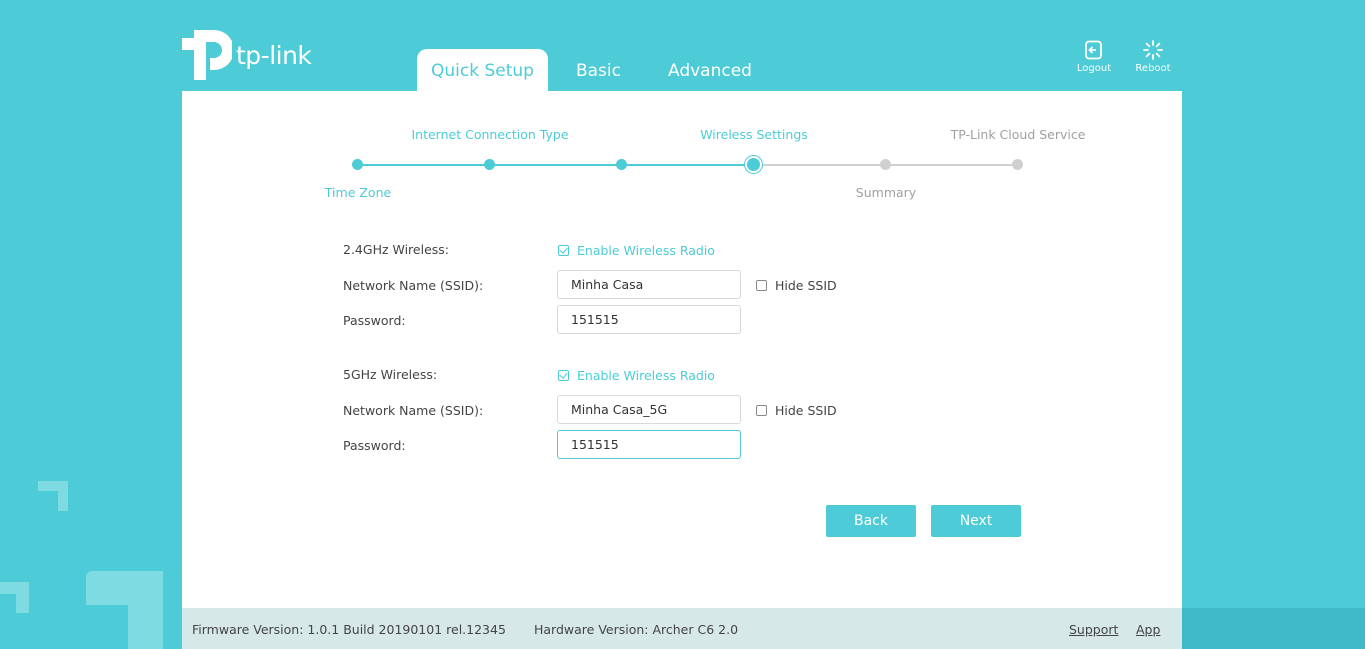  Describe the element at coordinates (1094, 68) in the screenshot. I see `logout-label: Logout` at that location.